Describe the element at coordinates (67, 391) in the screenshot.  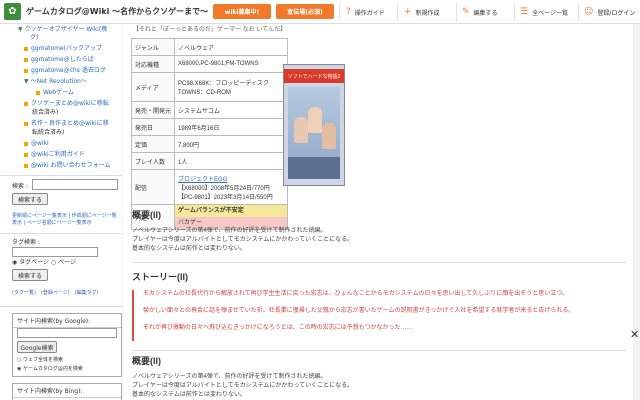
I see `bing-search-box: サイト内検索(by Bing):` at that location.